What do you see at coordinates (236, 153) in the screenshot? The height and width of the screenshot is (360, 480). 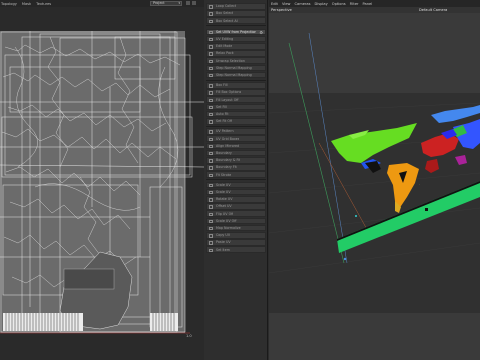 I see `stack-item: Boundary` at bounding box center [236, 153].